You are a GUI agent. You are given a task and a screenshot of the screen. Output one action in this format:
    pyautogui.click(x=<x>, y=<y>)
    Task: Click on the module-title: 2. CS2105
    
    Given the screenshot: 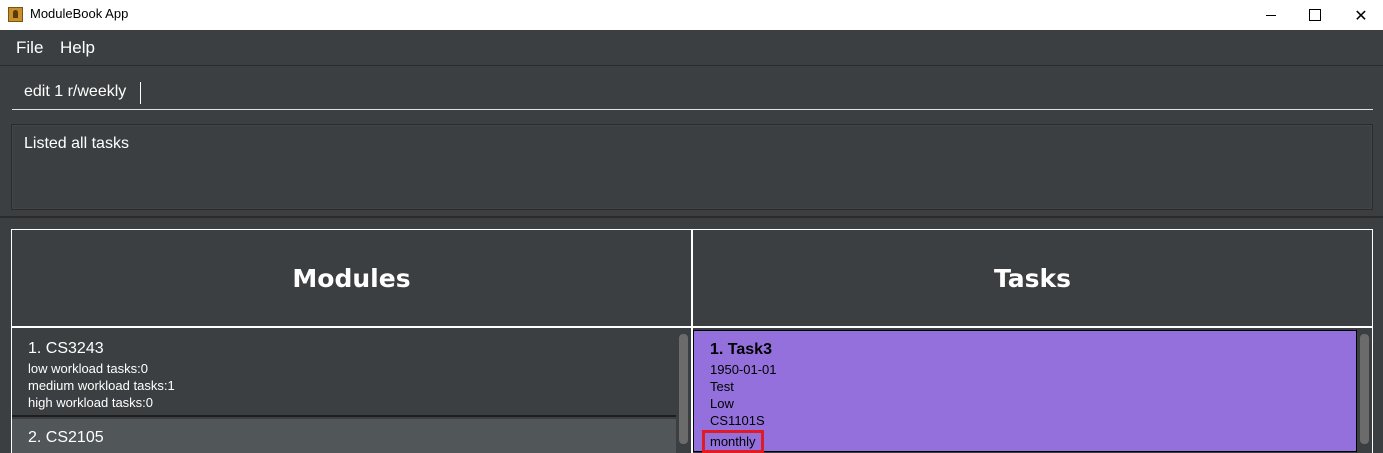 What is the action you would take?
    pyautogui.click(x=66, y=437)
    